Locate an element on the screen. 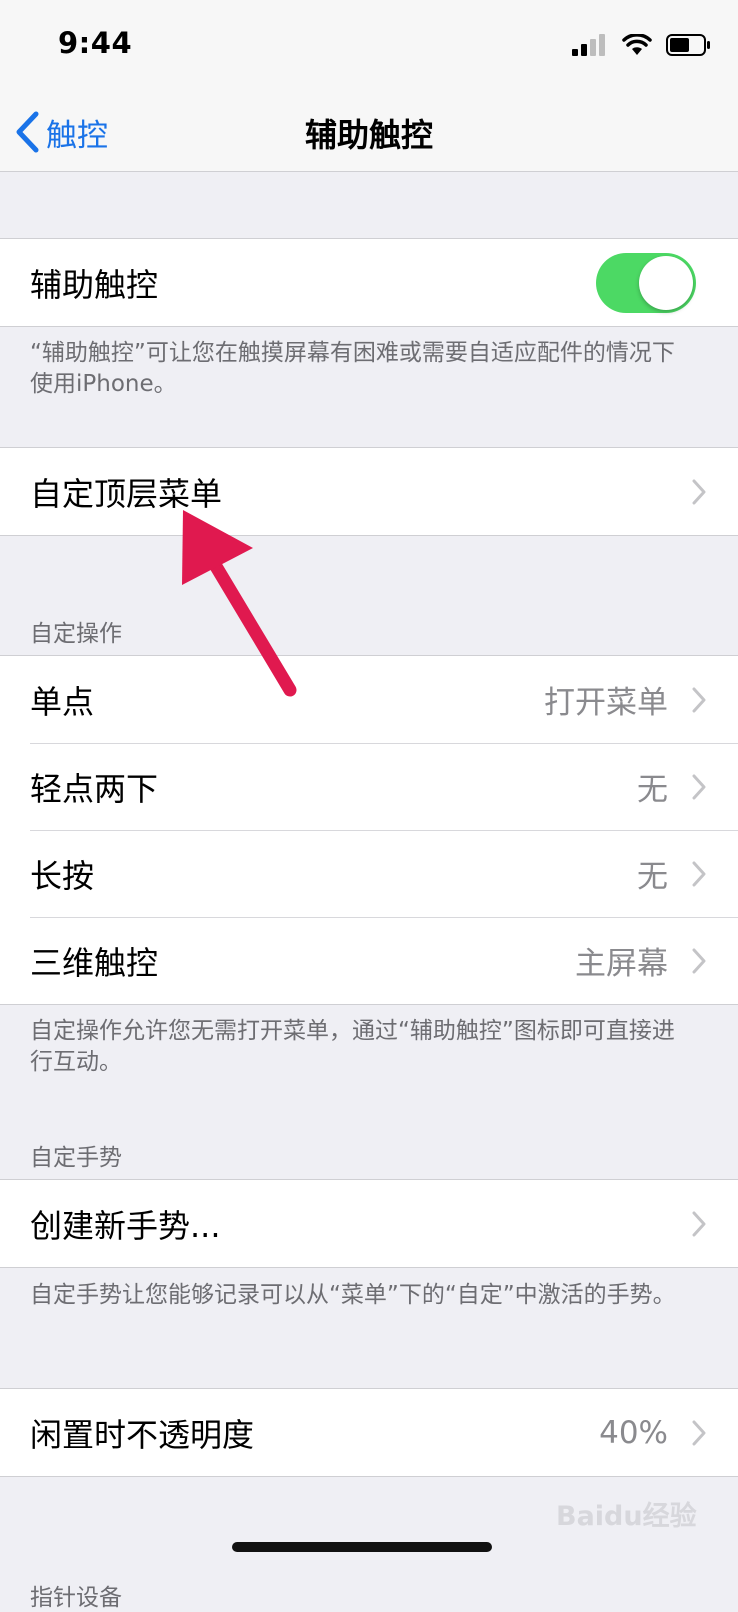  assistive-touch-description: “辅助触控”可让您在触摸屏幕有困难或需要自适应配件的情况下使用iPhone。 is located at coordinates (352, 368).